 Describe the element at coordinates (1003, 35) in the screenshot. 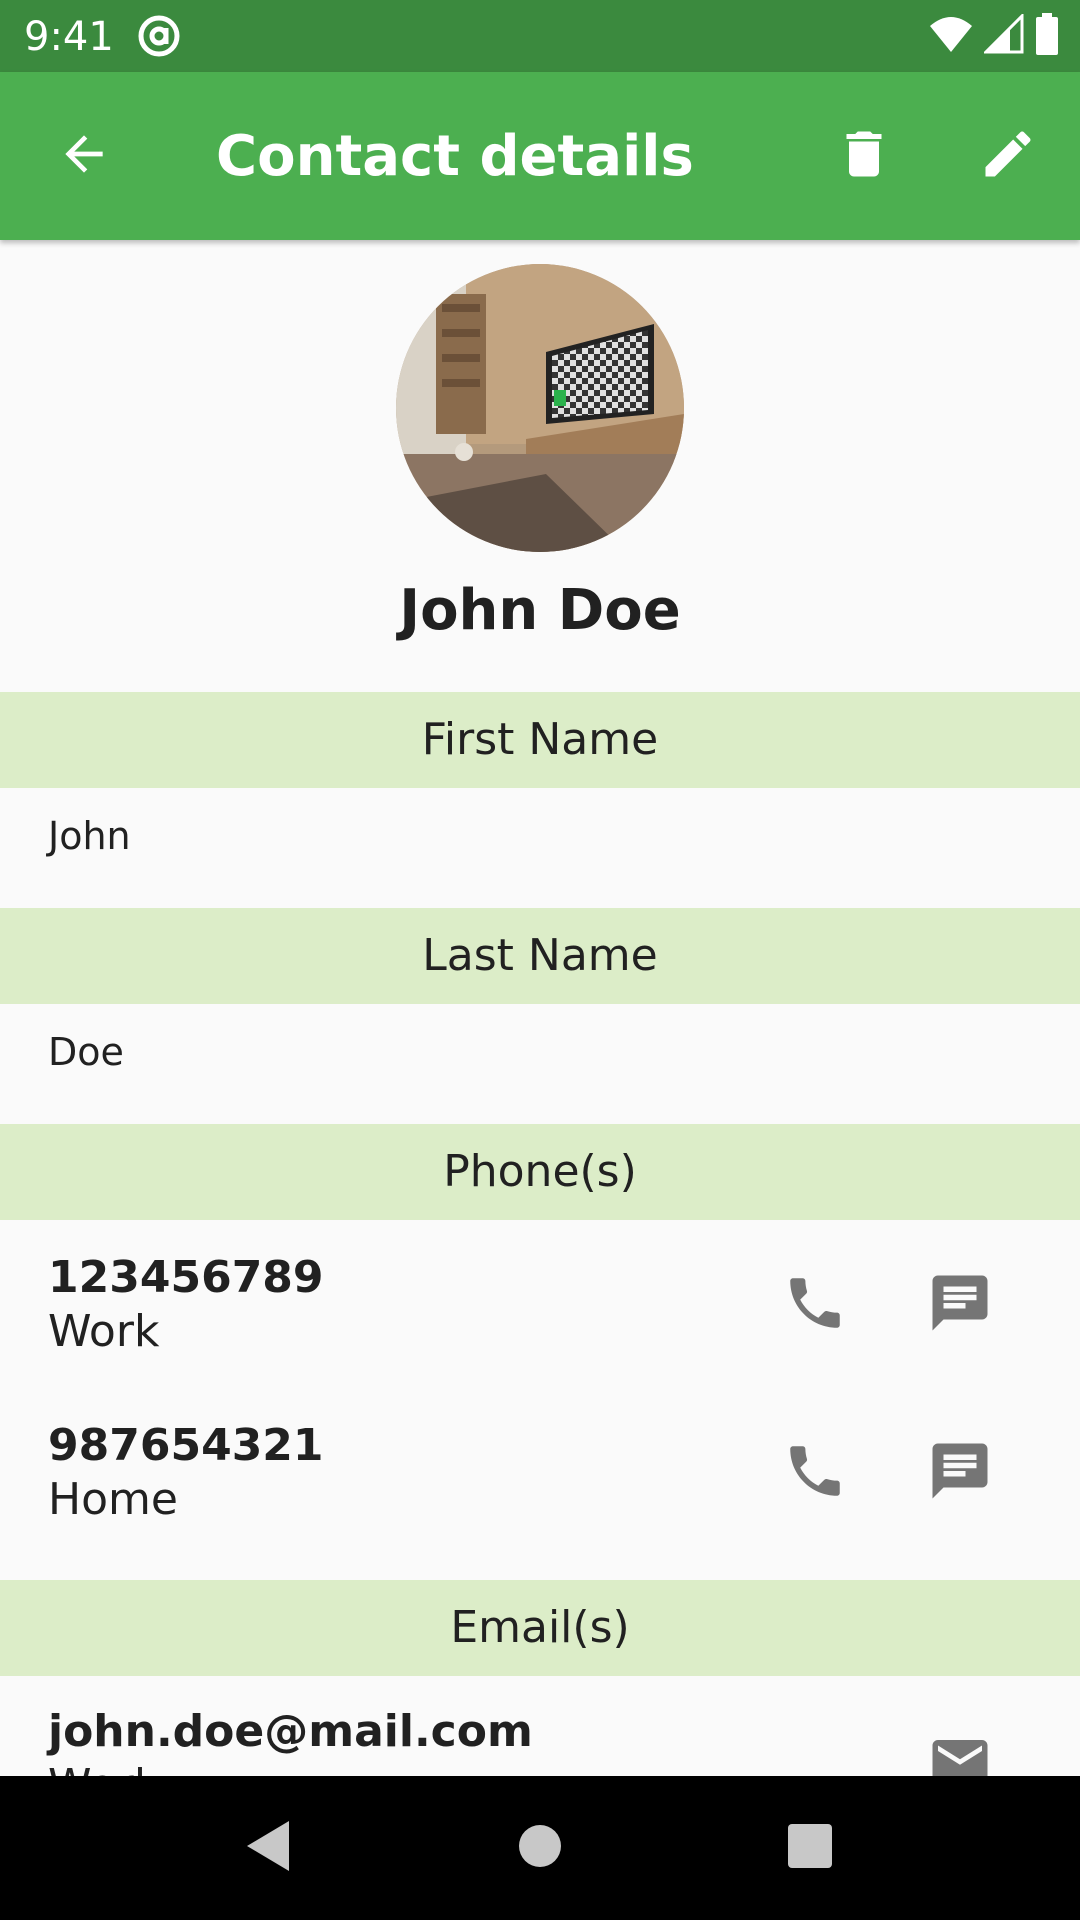

I see `cell-signal-icon` at that location.